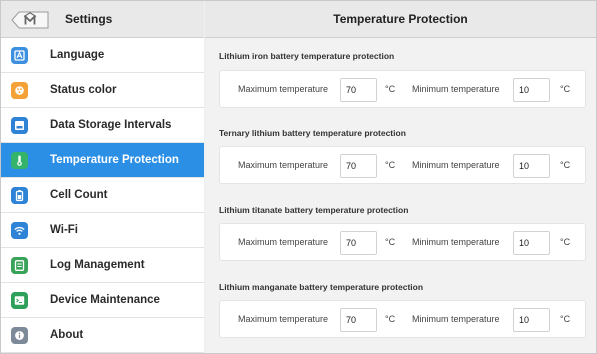 This screenshot has height=354, width=597. I want to click on sidebar-item-label: Data Storage Intervals, so click(111, 125).